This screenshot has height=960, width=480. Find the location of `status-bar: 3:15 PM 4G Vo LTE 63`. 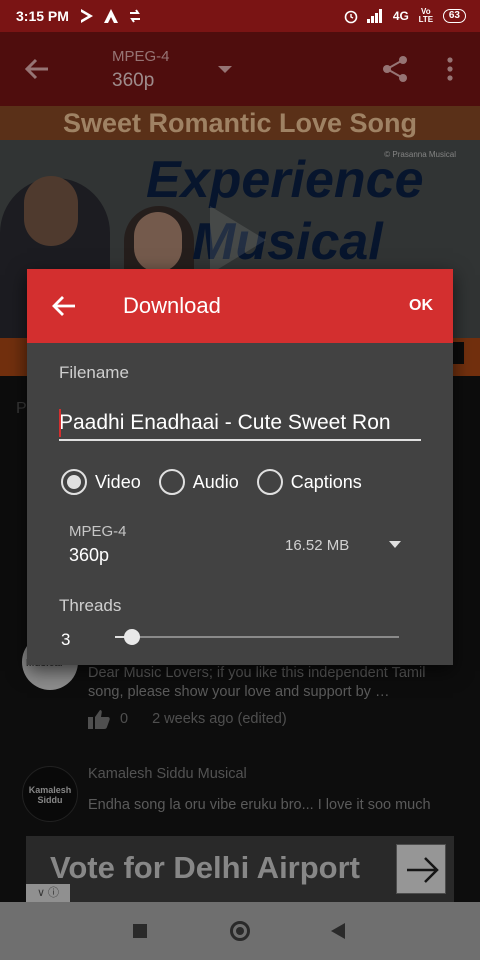

status-bar: 3:15 PM 4G Vo LTE 63 is located at coordinates (240, 16).